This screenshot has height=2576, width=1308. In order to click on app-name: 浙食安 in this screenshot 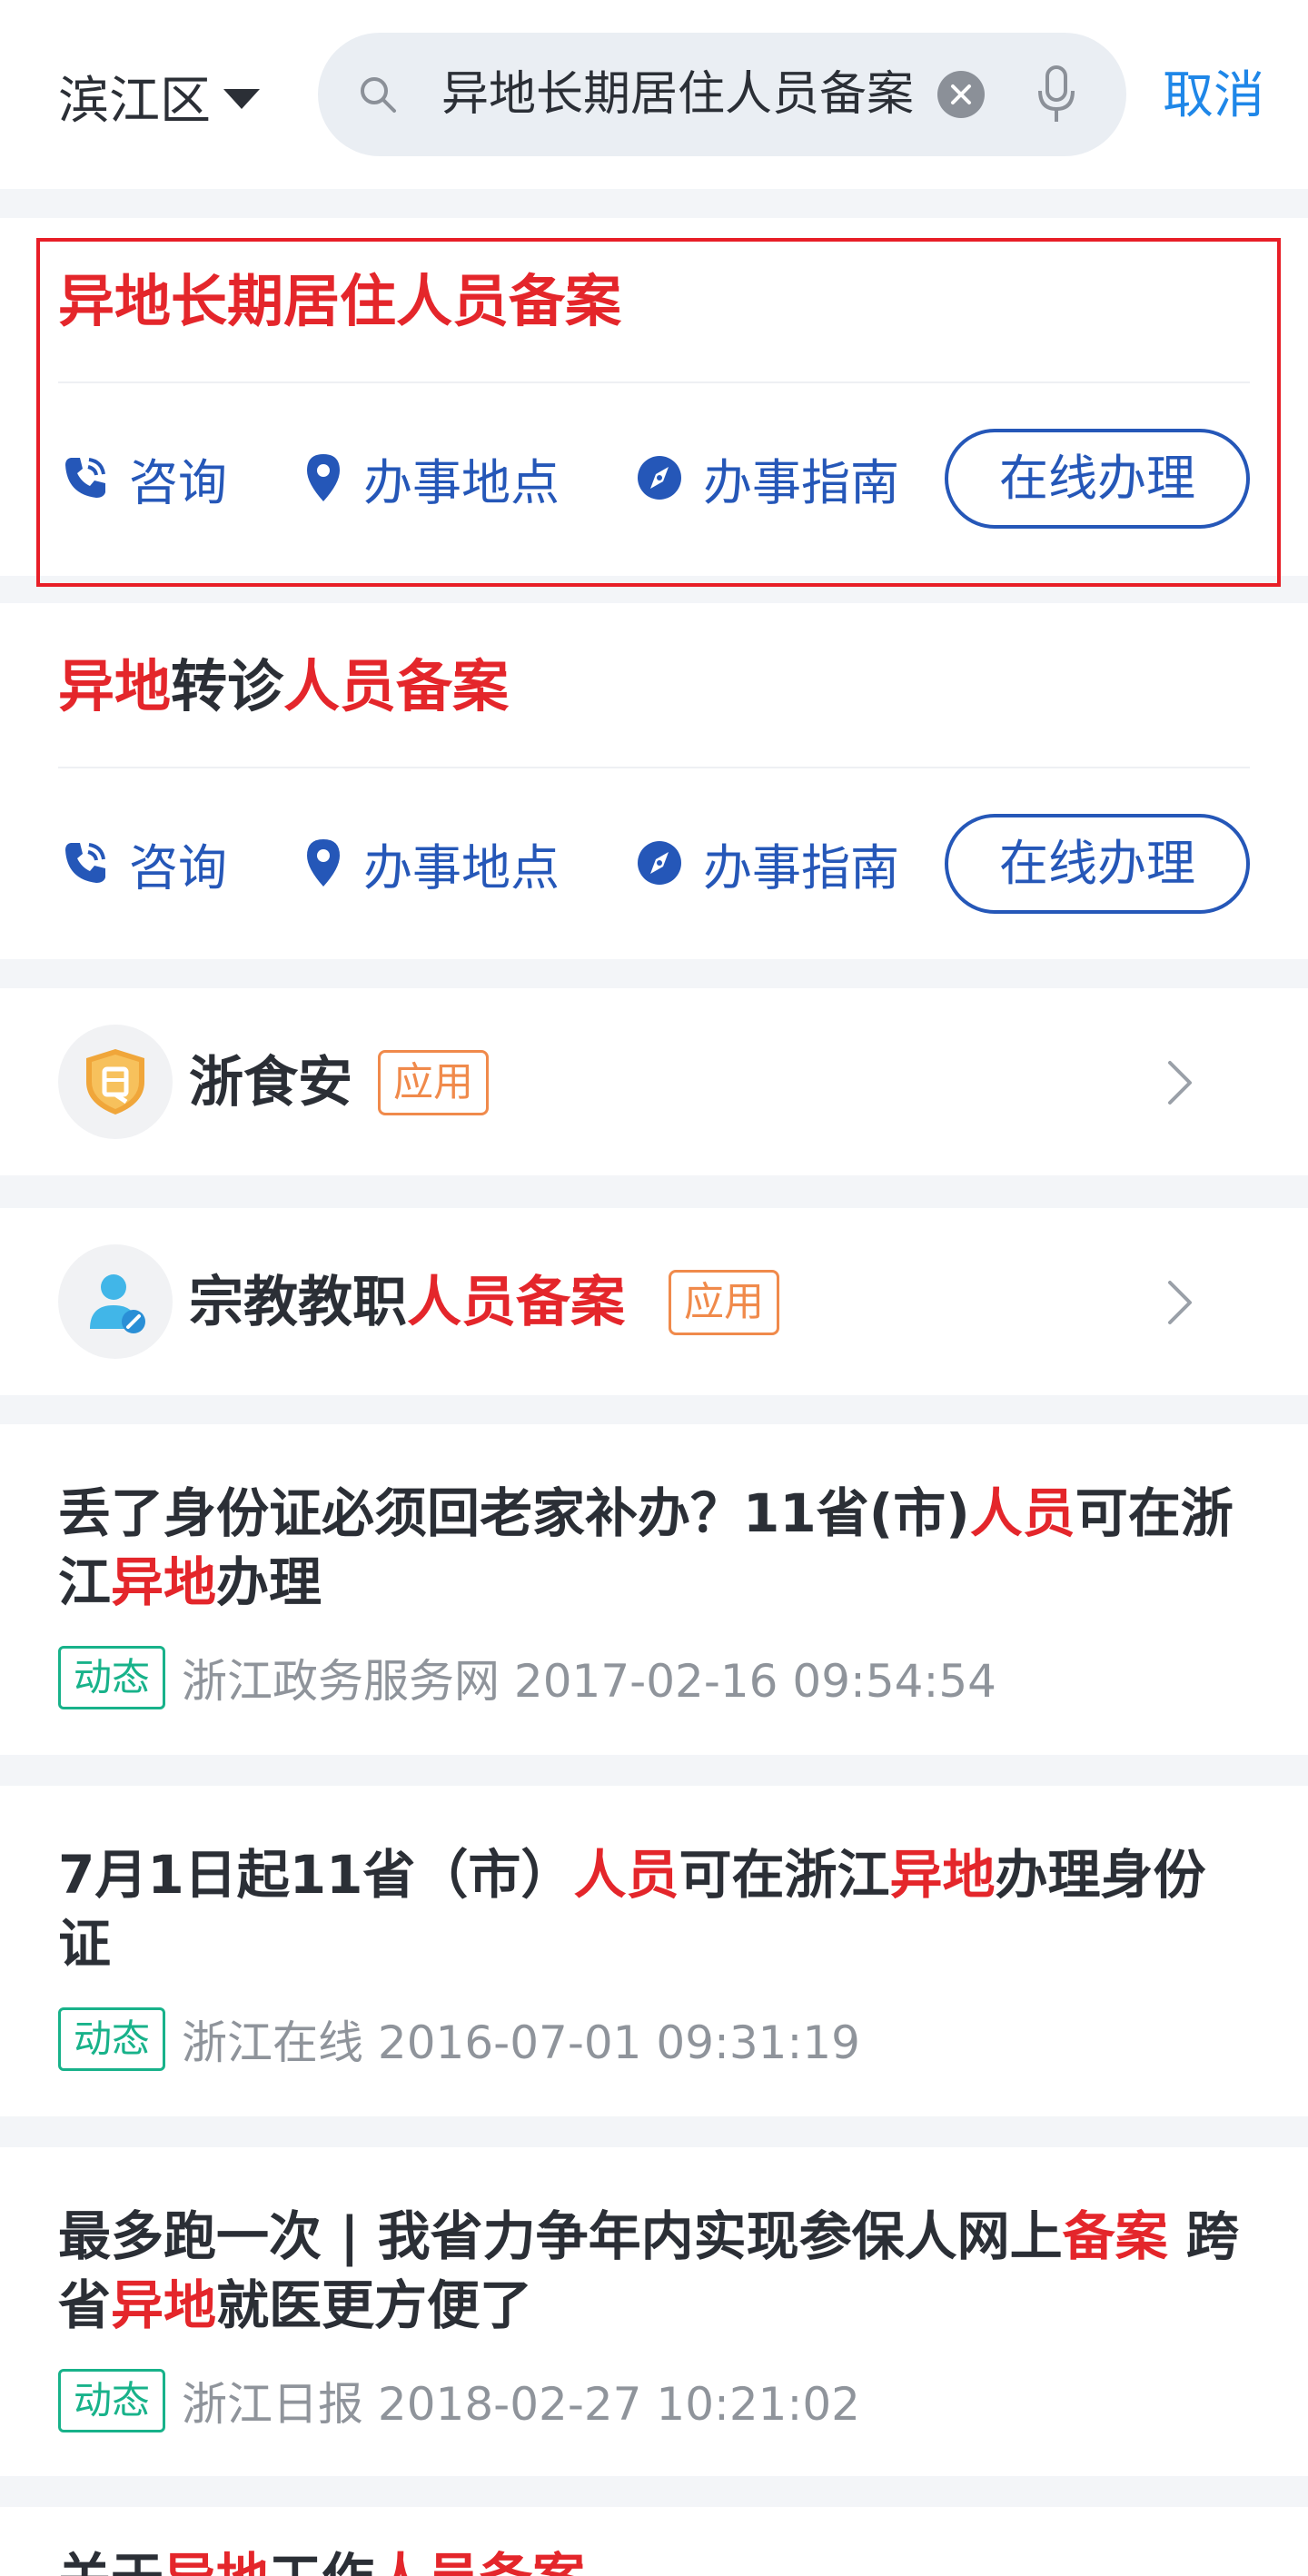, I will do `click(271, 1083)`.